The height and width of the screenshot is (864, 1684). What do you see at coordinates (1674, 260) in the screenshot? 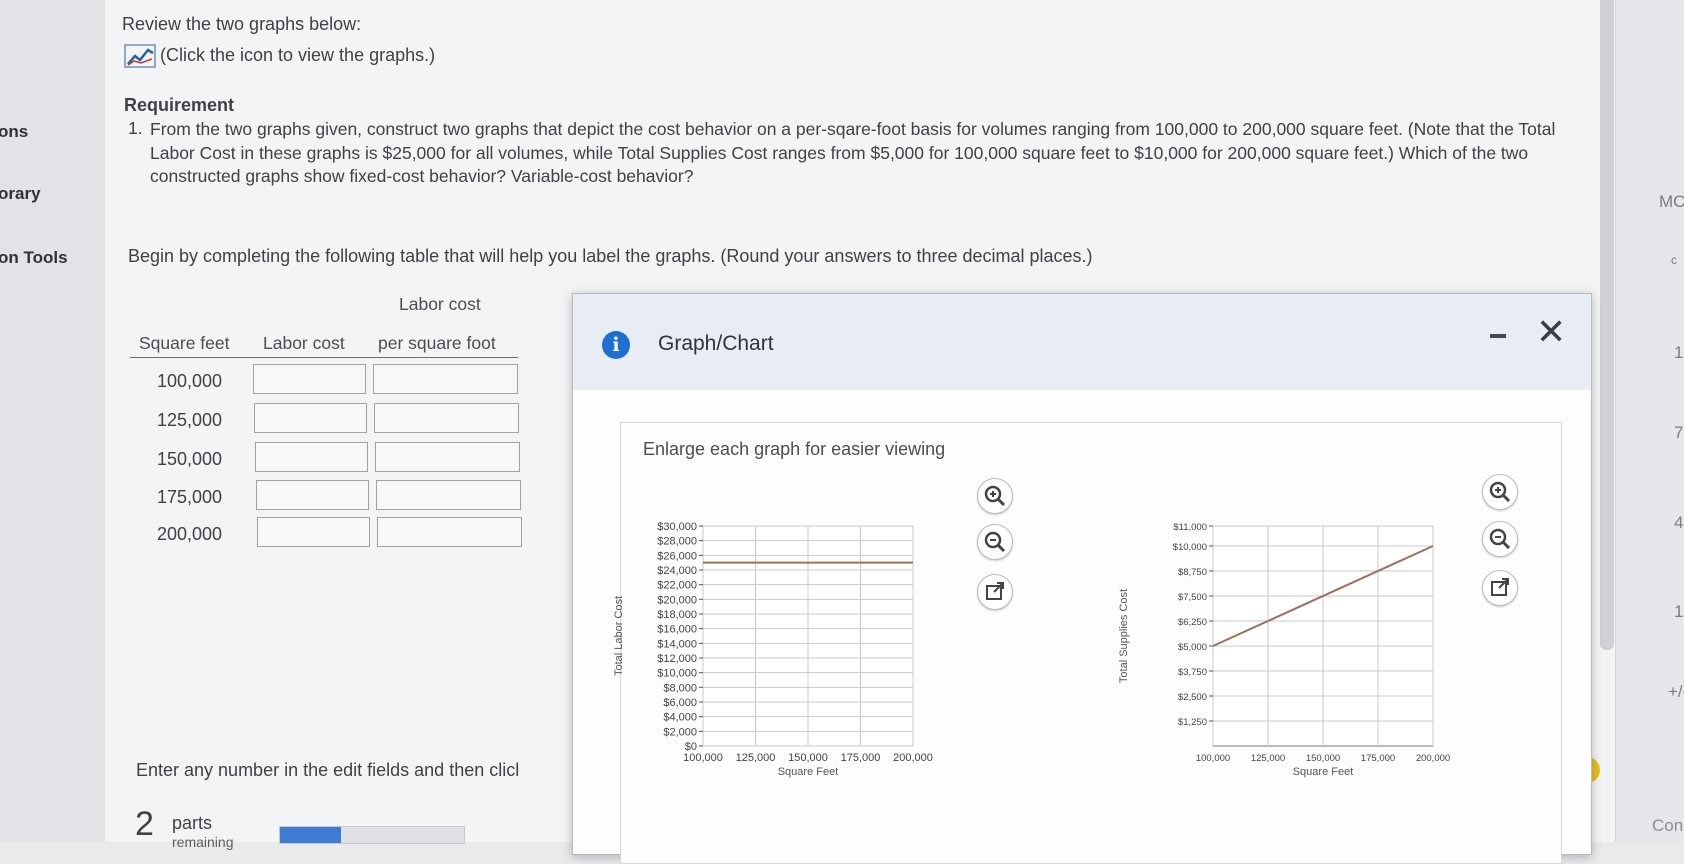
I see `right-rail-label: c` at bounding box center [1674, 260].